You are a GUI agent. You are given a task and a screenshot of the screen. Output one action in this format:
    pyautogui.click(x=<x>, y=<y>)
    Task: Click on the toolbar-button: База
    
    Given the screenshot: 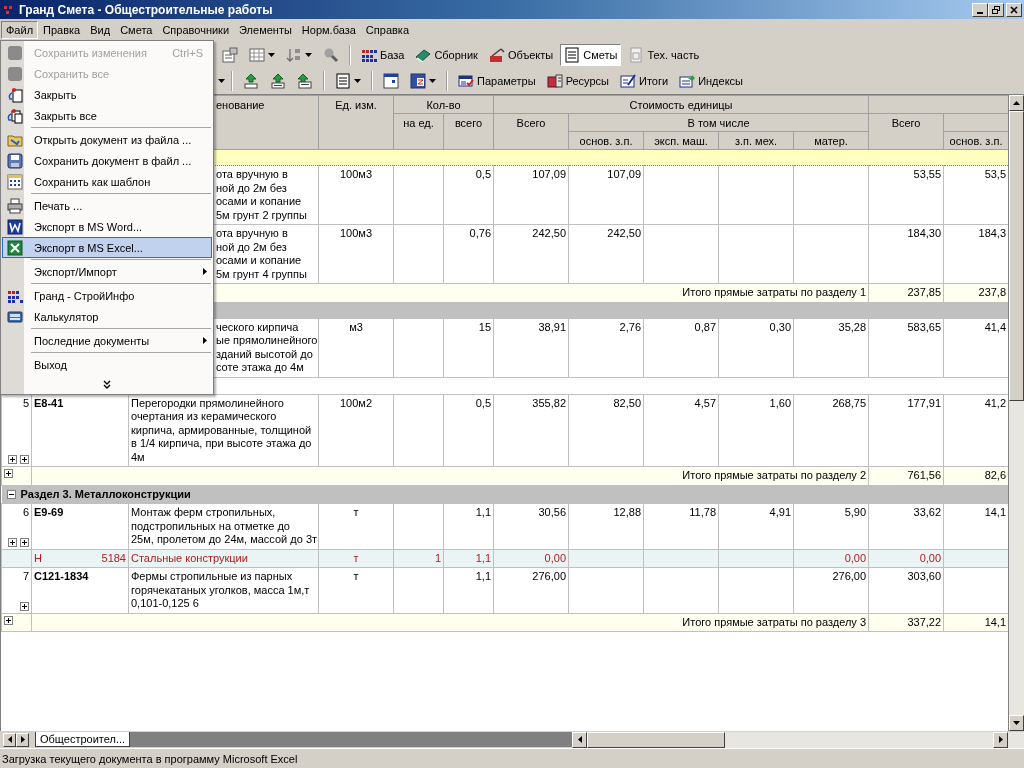 What is the action you would take?
    pyautogui.click(x=383, y=55)
    